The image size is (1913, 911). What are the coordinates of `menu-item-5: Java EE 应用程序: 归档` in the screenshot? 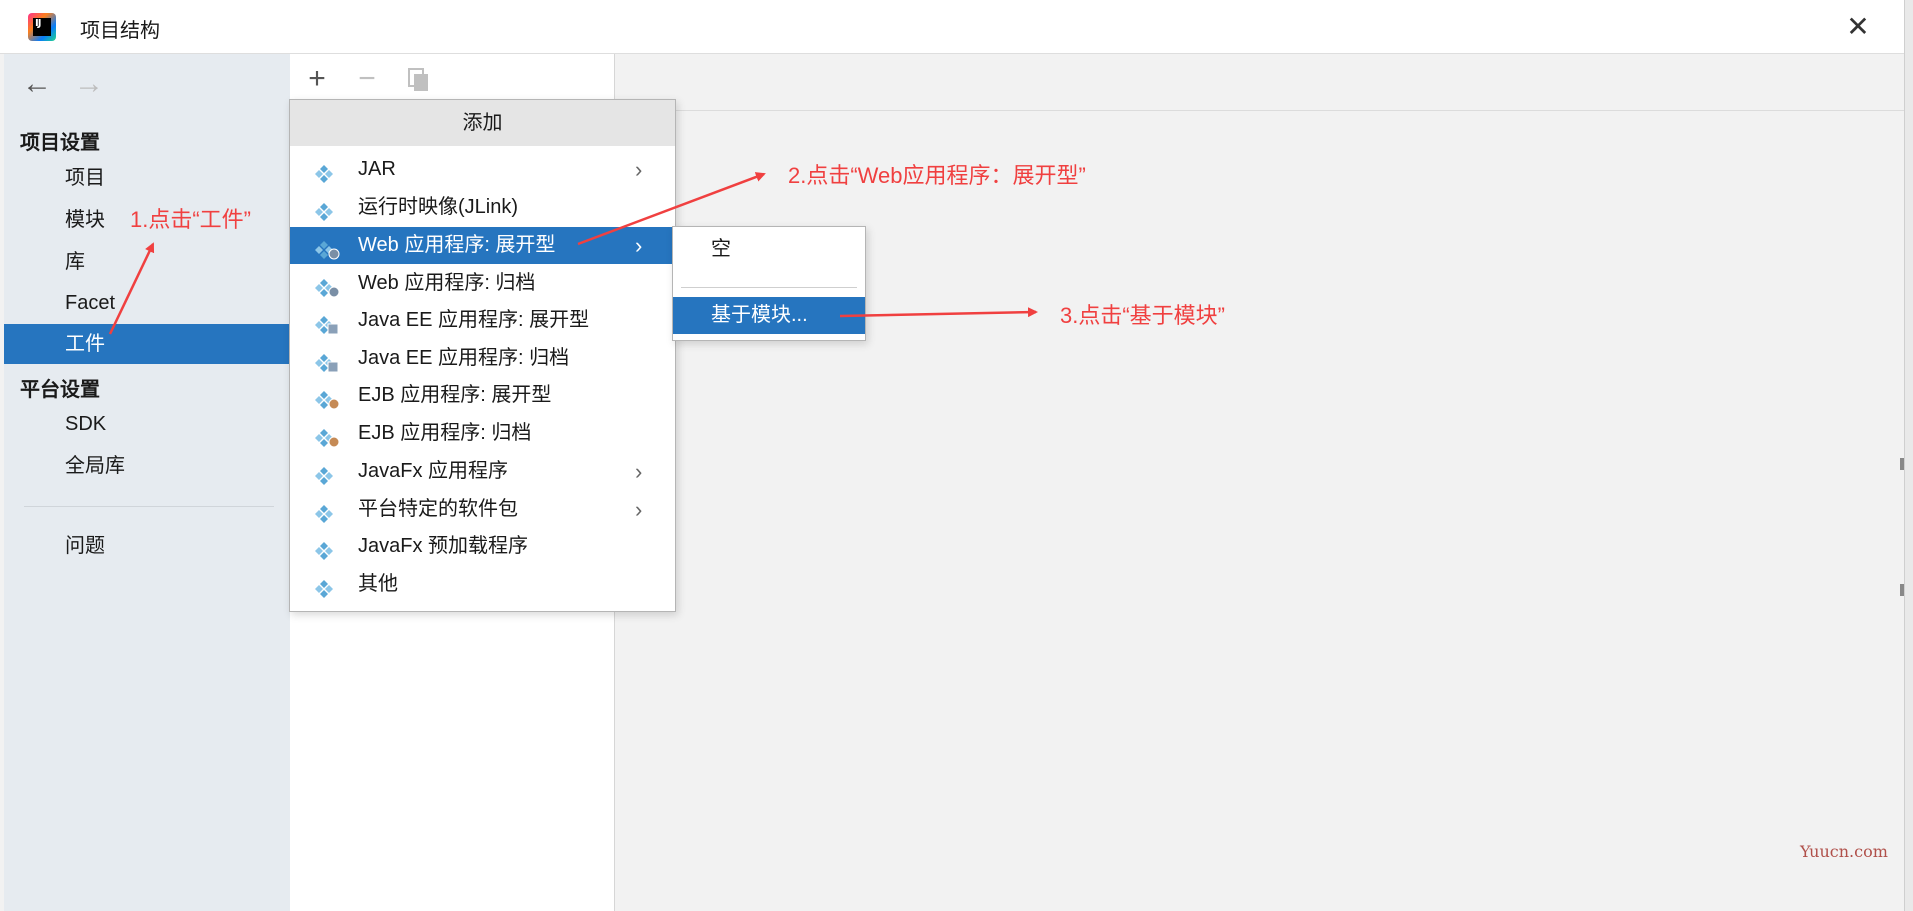 It's located at (482, 358).